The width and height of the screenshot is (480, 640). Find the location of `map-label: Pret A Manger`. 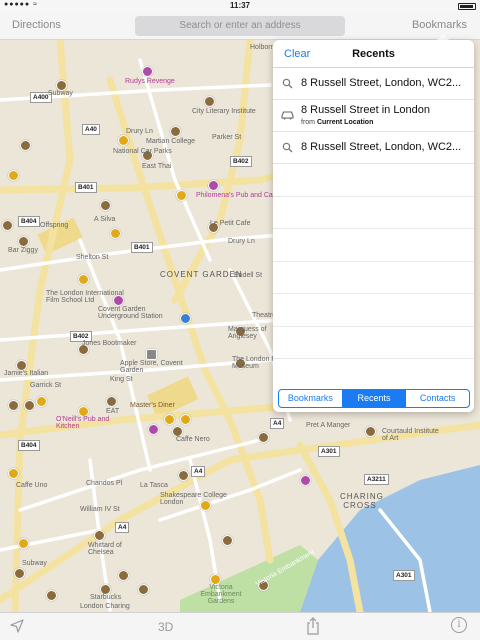

map-label: Pret A Manger is located at coordinates (328, 425).